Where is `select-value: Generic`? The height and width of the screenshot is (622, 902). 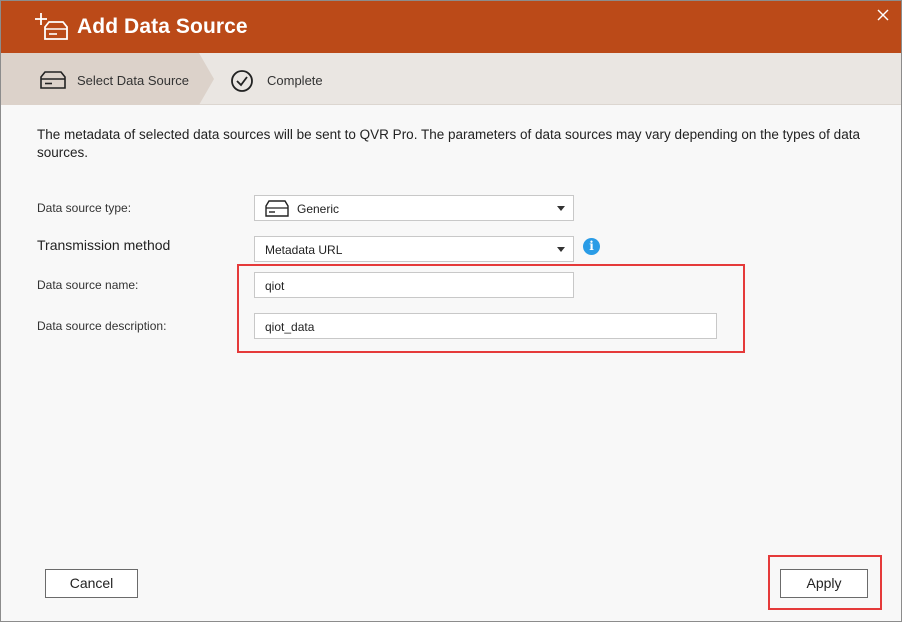 select-value: Generic is located at coordinates (318, 209).